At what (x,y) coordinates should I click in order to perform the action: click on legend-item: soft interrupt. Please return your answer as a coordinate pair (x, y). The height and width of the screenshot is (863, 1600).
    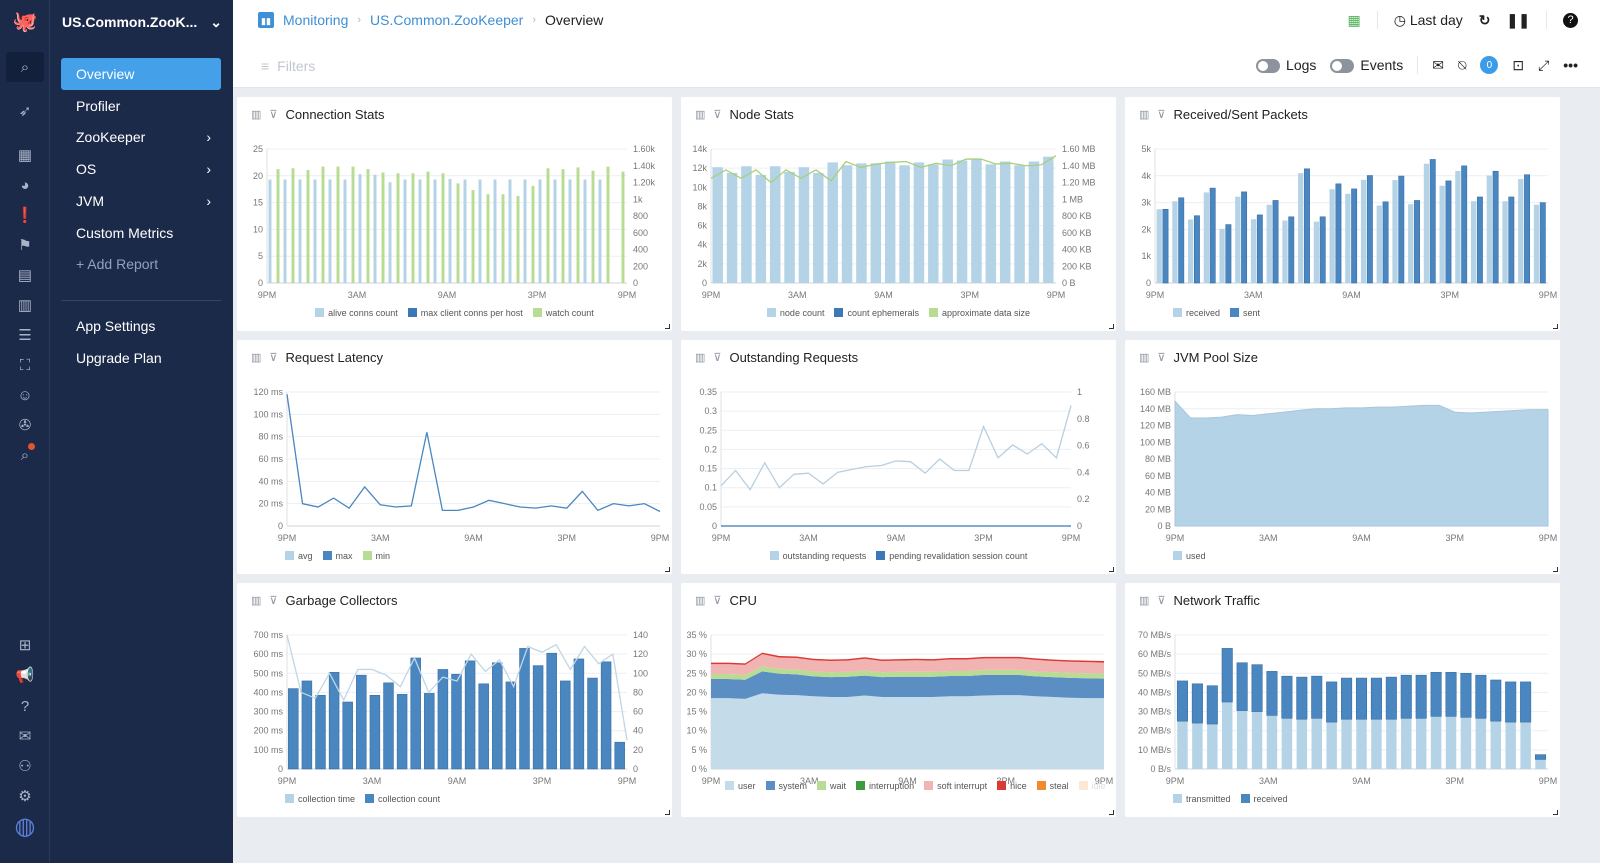
    Looking at the image, I should click on (955, 786).